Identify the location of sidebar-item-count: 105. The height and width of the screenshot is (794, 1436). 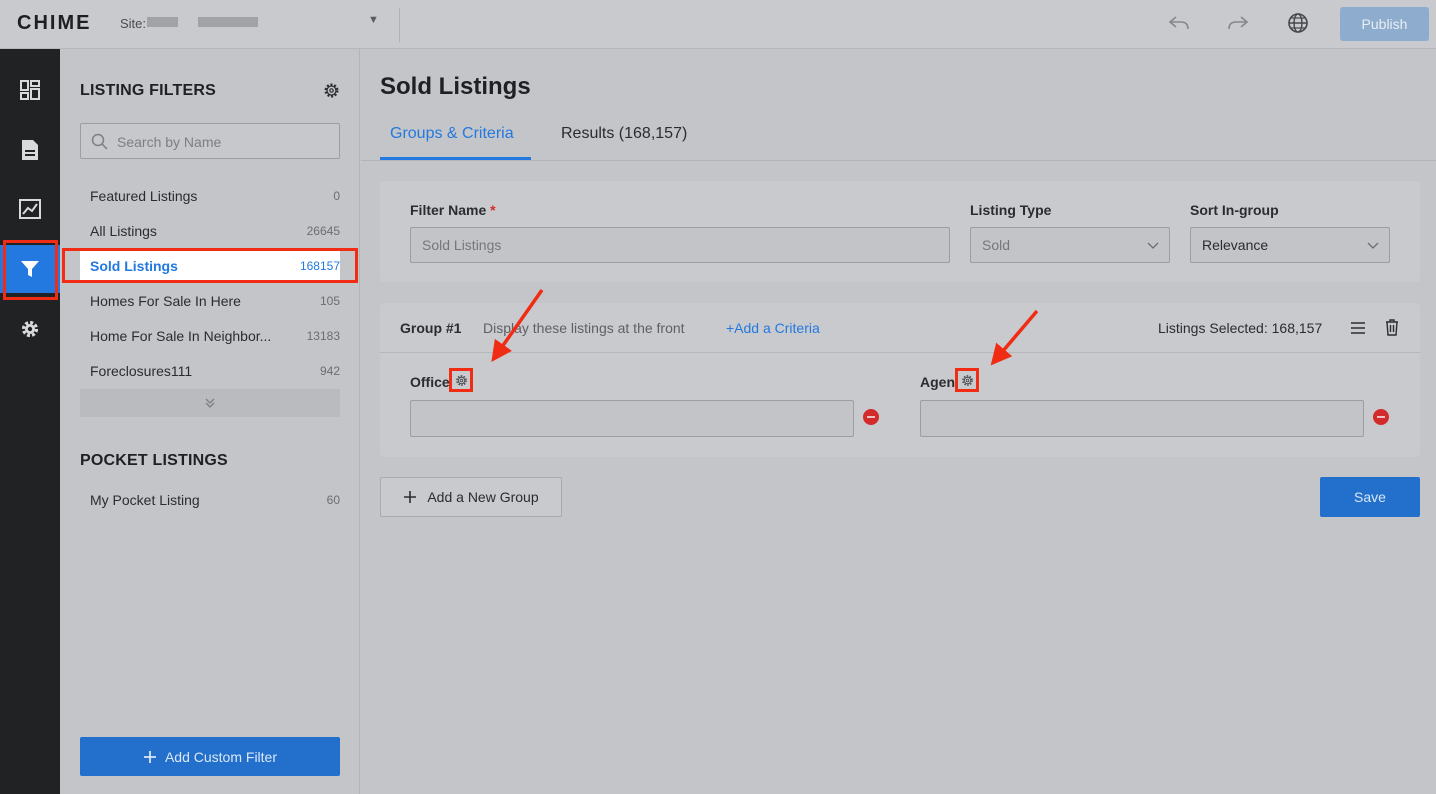
(329, 300).